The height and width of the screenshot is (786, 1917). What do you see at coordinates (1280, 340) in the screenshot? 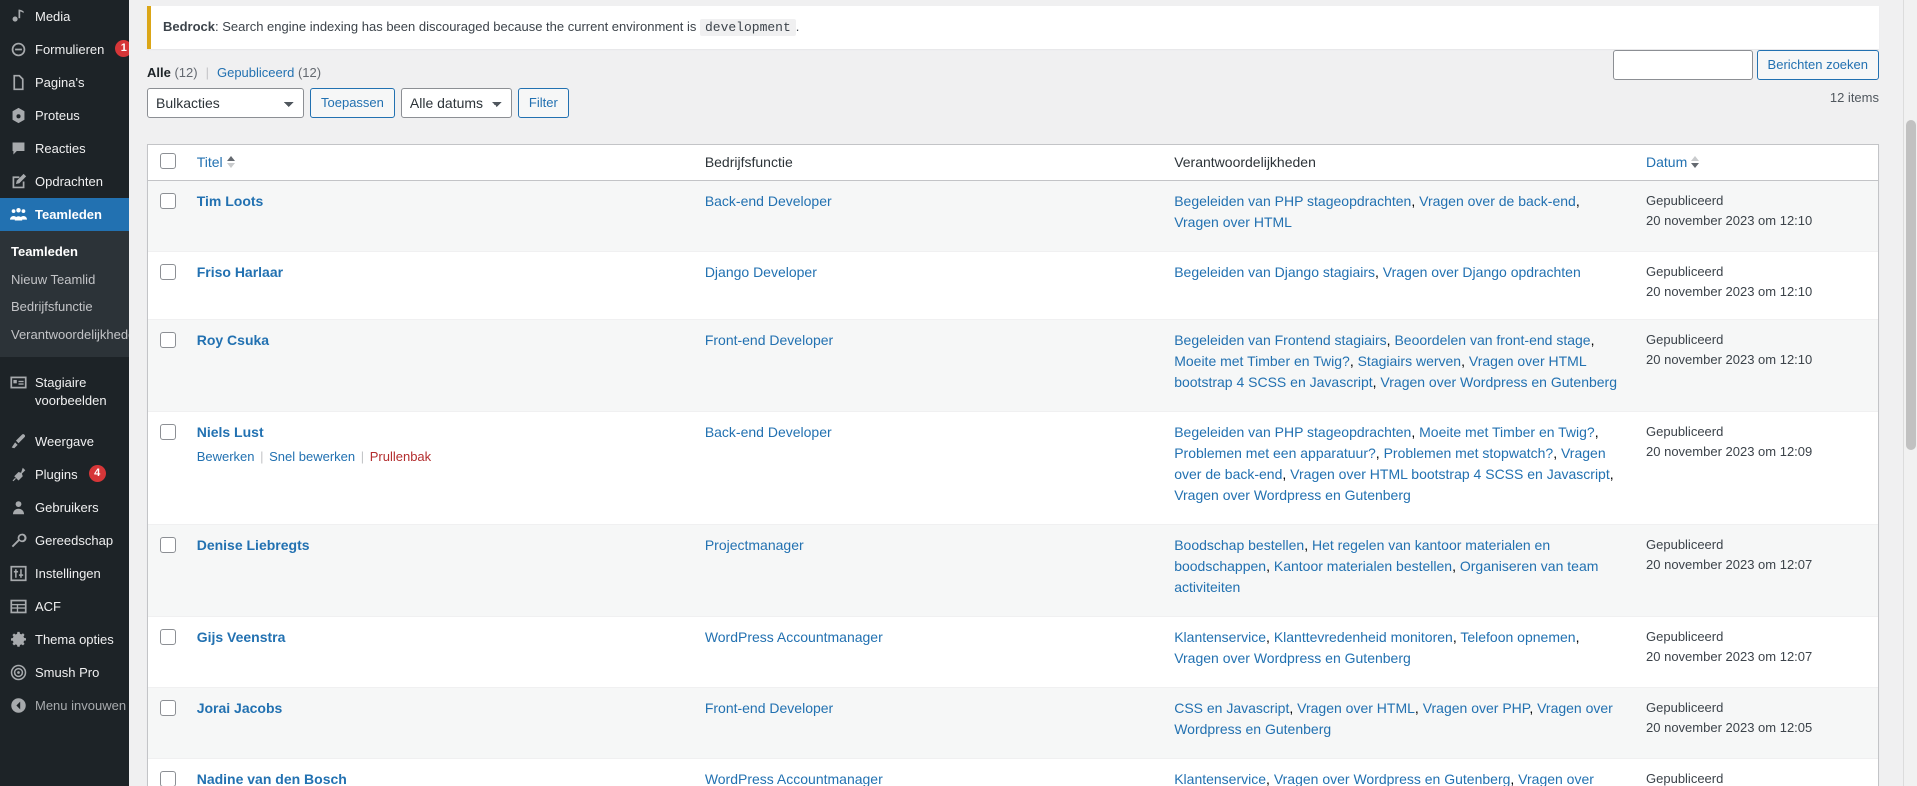
I see `verantwoordelijkheid-link: Begeleiden van Frontend stagiairs` at bounding box center [1280, 340].